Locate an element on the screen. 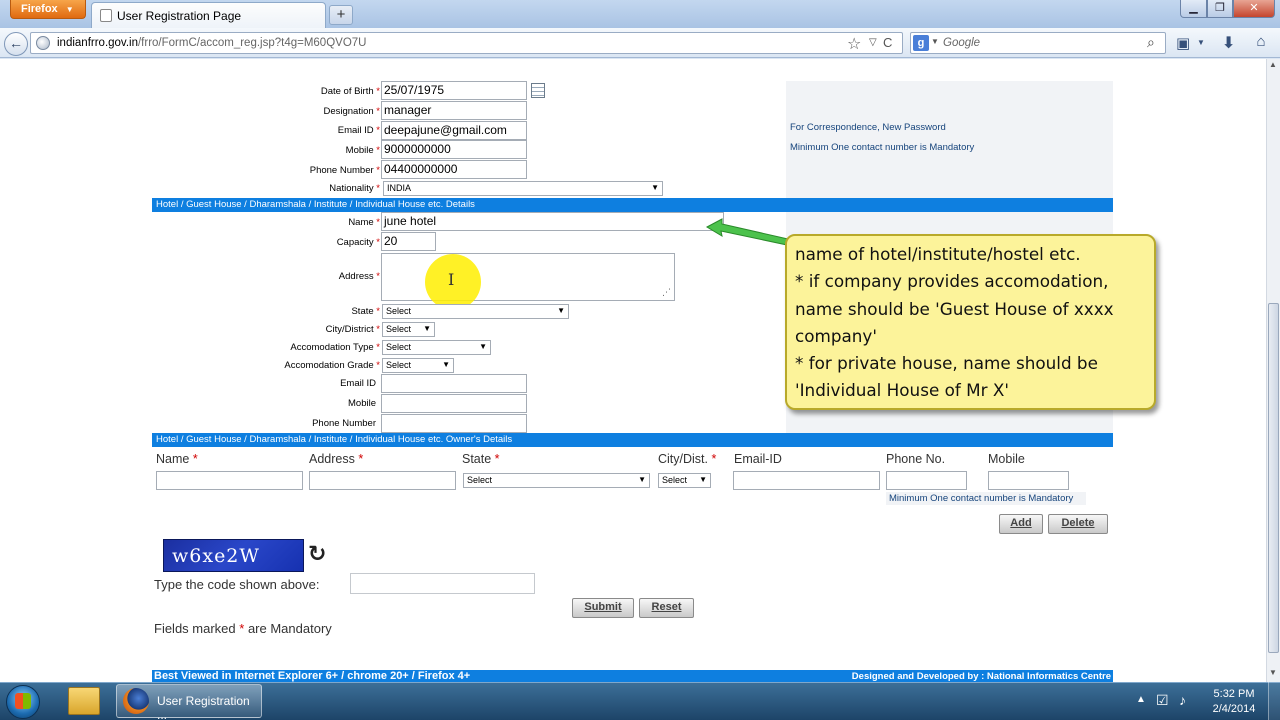 The image size is (1280, 720). reset-button: Reset is located at coordinates (666, 608).